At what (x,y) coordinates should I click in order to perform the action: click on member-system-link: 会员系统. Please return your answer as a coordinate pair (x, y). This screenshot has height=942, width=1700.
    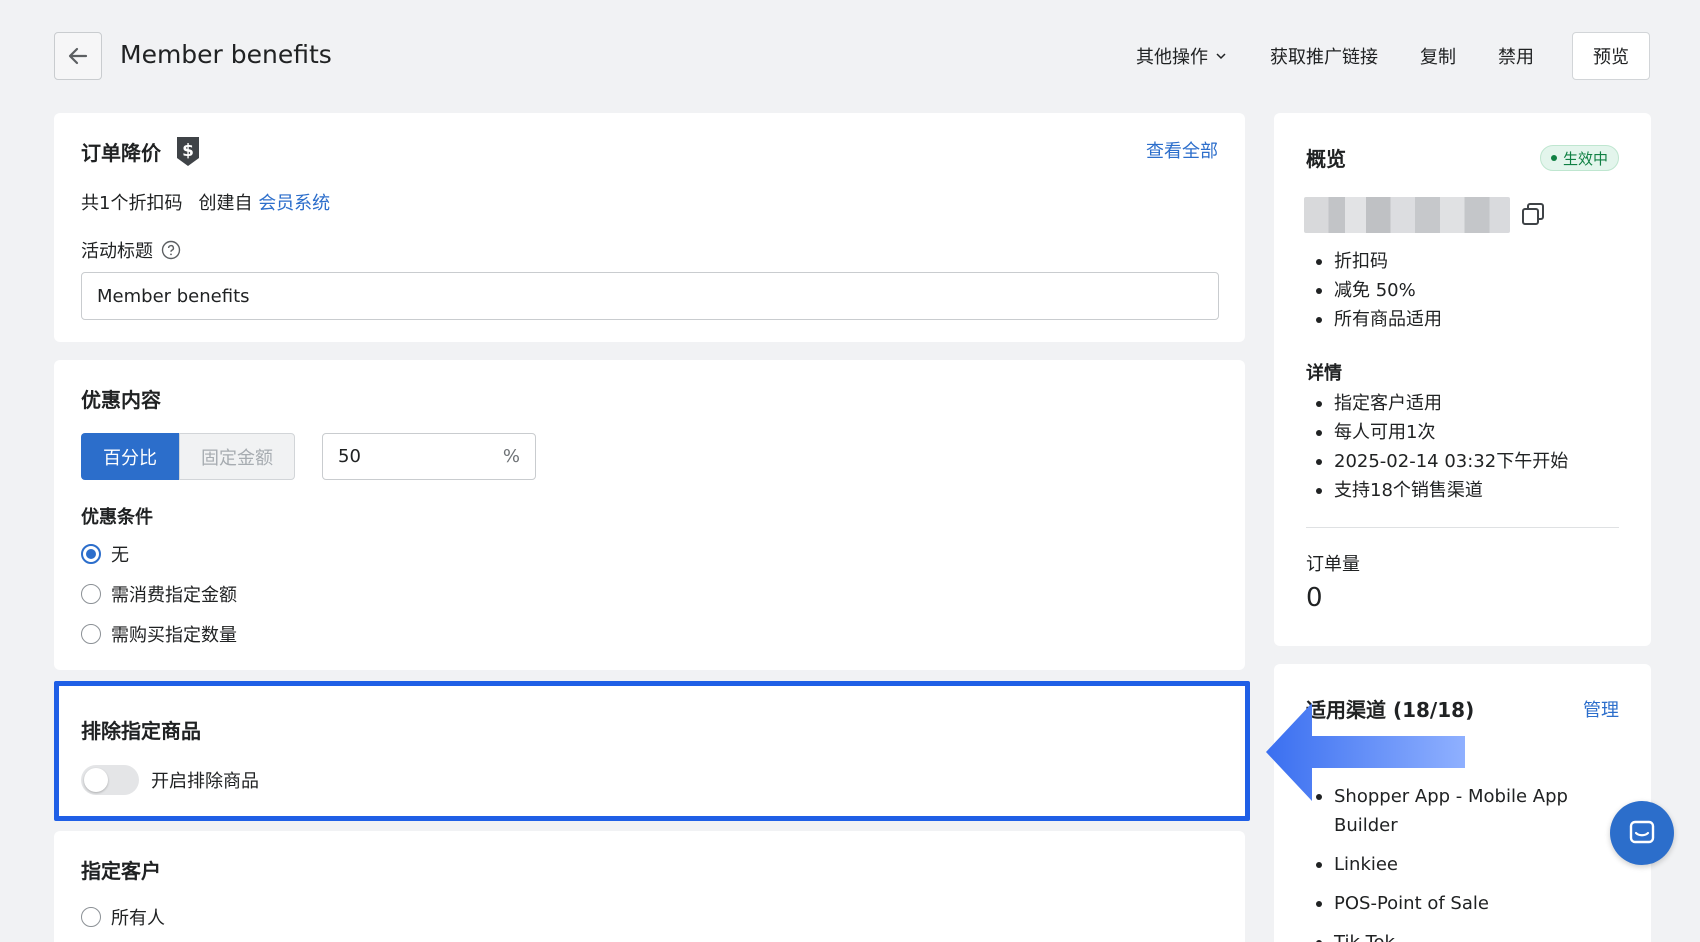
    Looking at the image, I should click on (294, 203).